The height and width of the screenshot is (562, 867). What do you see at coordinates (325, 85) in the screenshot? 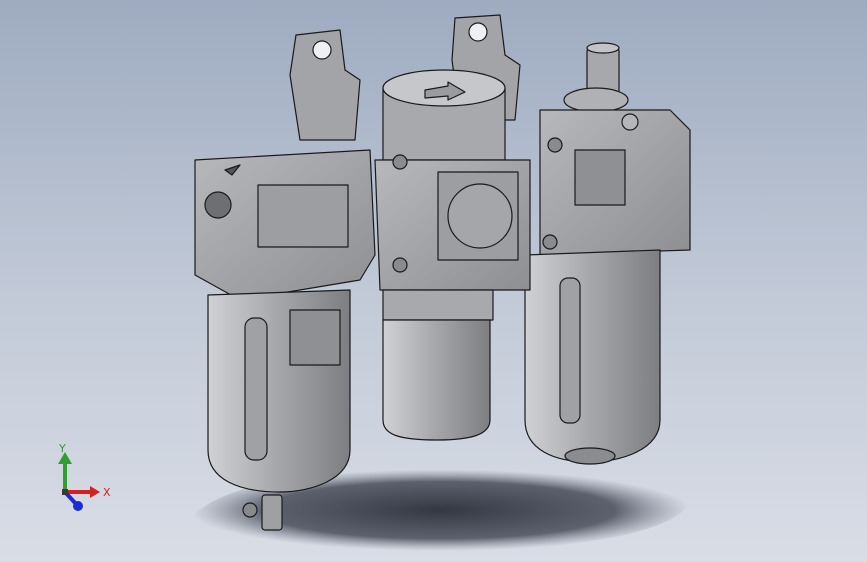
I see `mounting-bracket-left` at bounding box center [325, 85].